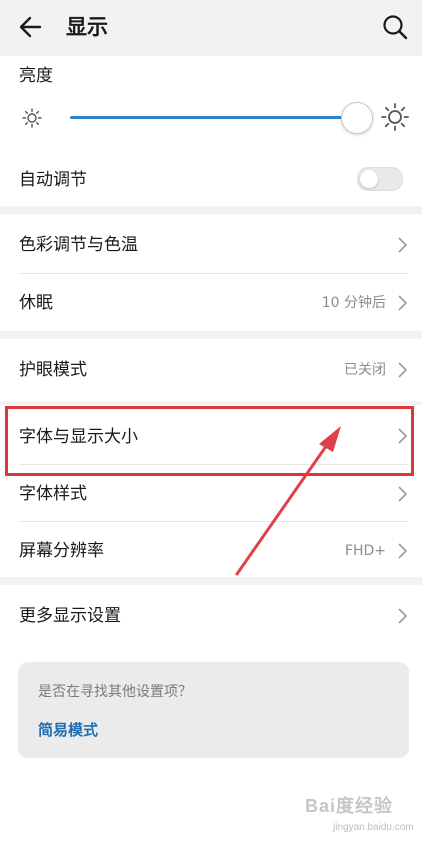 This screenshot has height=846, width=422. Describe the element at coordinates (68, 730) in the screenshot. I see `simple-mode-link: 简易模式` at that location.